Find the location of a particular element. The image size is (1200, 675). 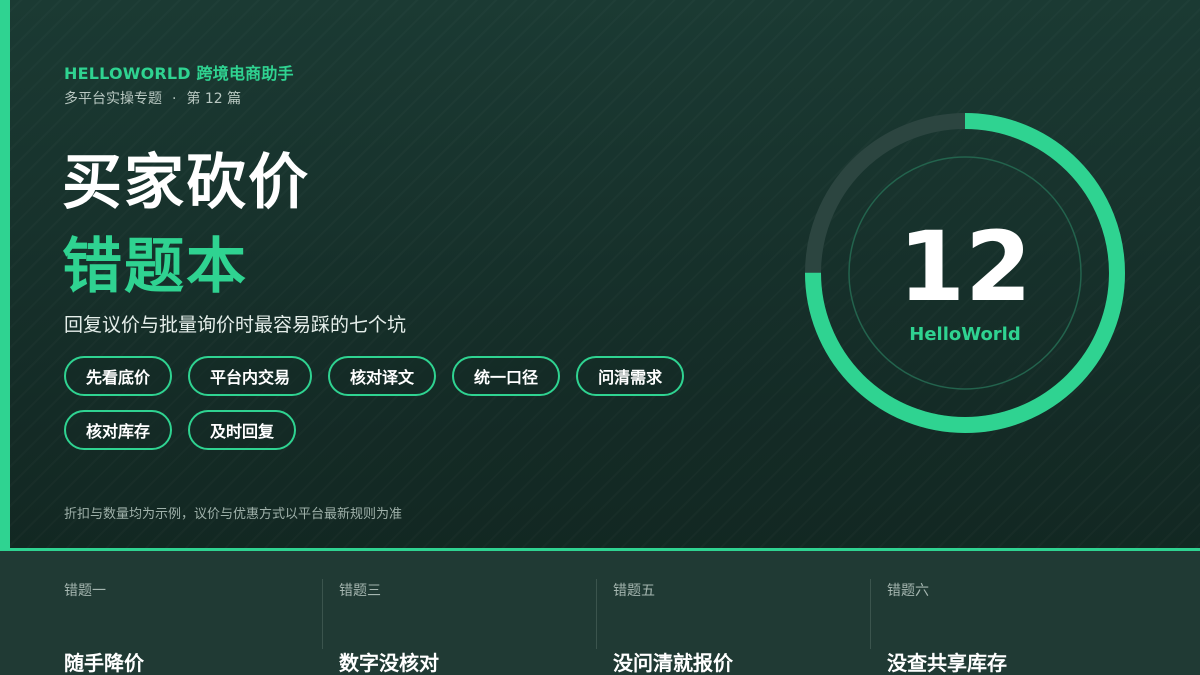

tag-pill: 统一口径 is located at coordinates (506, 376).